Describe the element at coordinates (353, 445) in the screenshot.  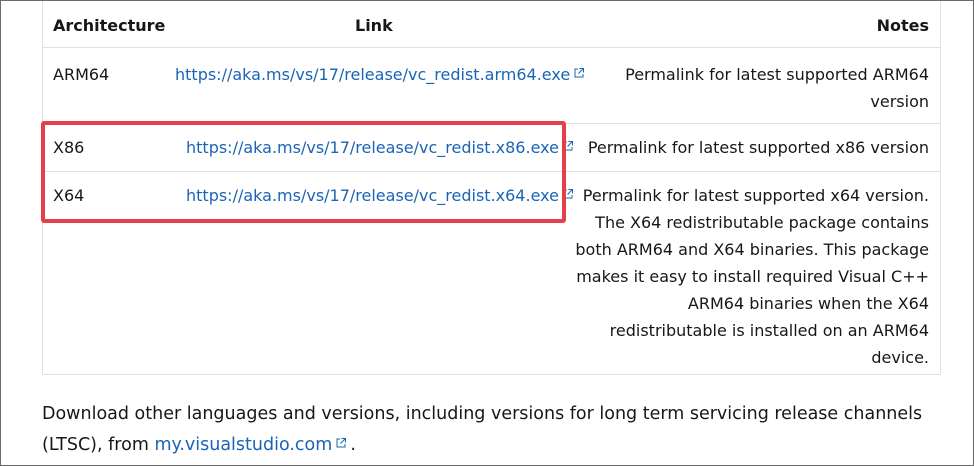
I see `paragraph-suffix: .` at that location.